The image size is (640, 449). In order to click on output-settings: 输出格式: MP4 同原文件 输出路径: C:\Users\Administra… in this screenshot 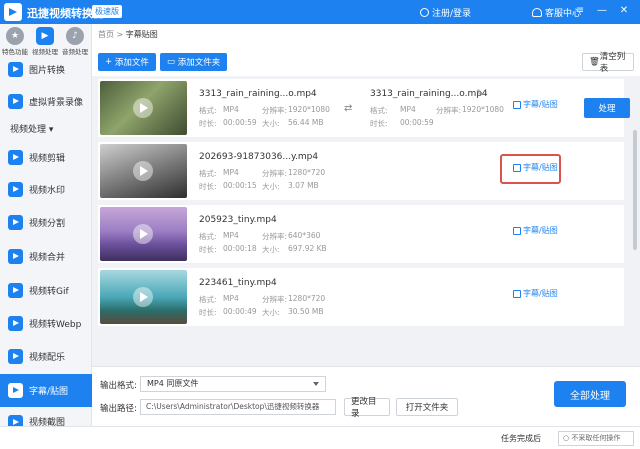, I will do `click(366, 396)`.